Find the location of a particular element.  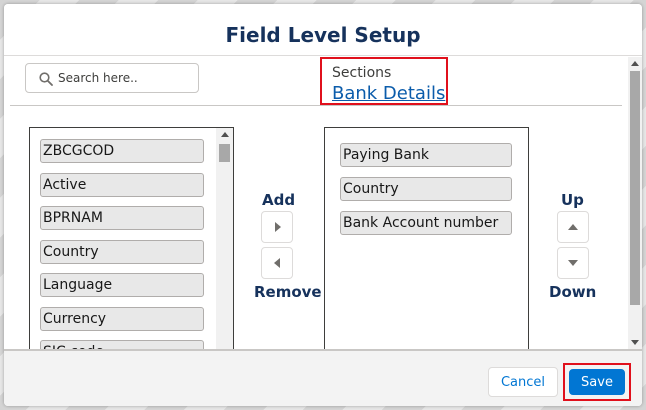

available-field-item: Currency is located at coordinates (122, 319).